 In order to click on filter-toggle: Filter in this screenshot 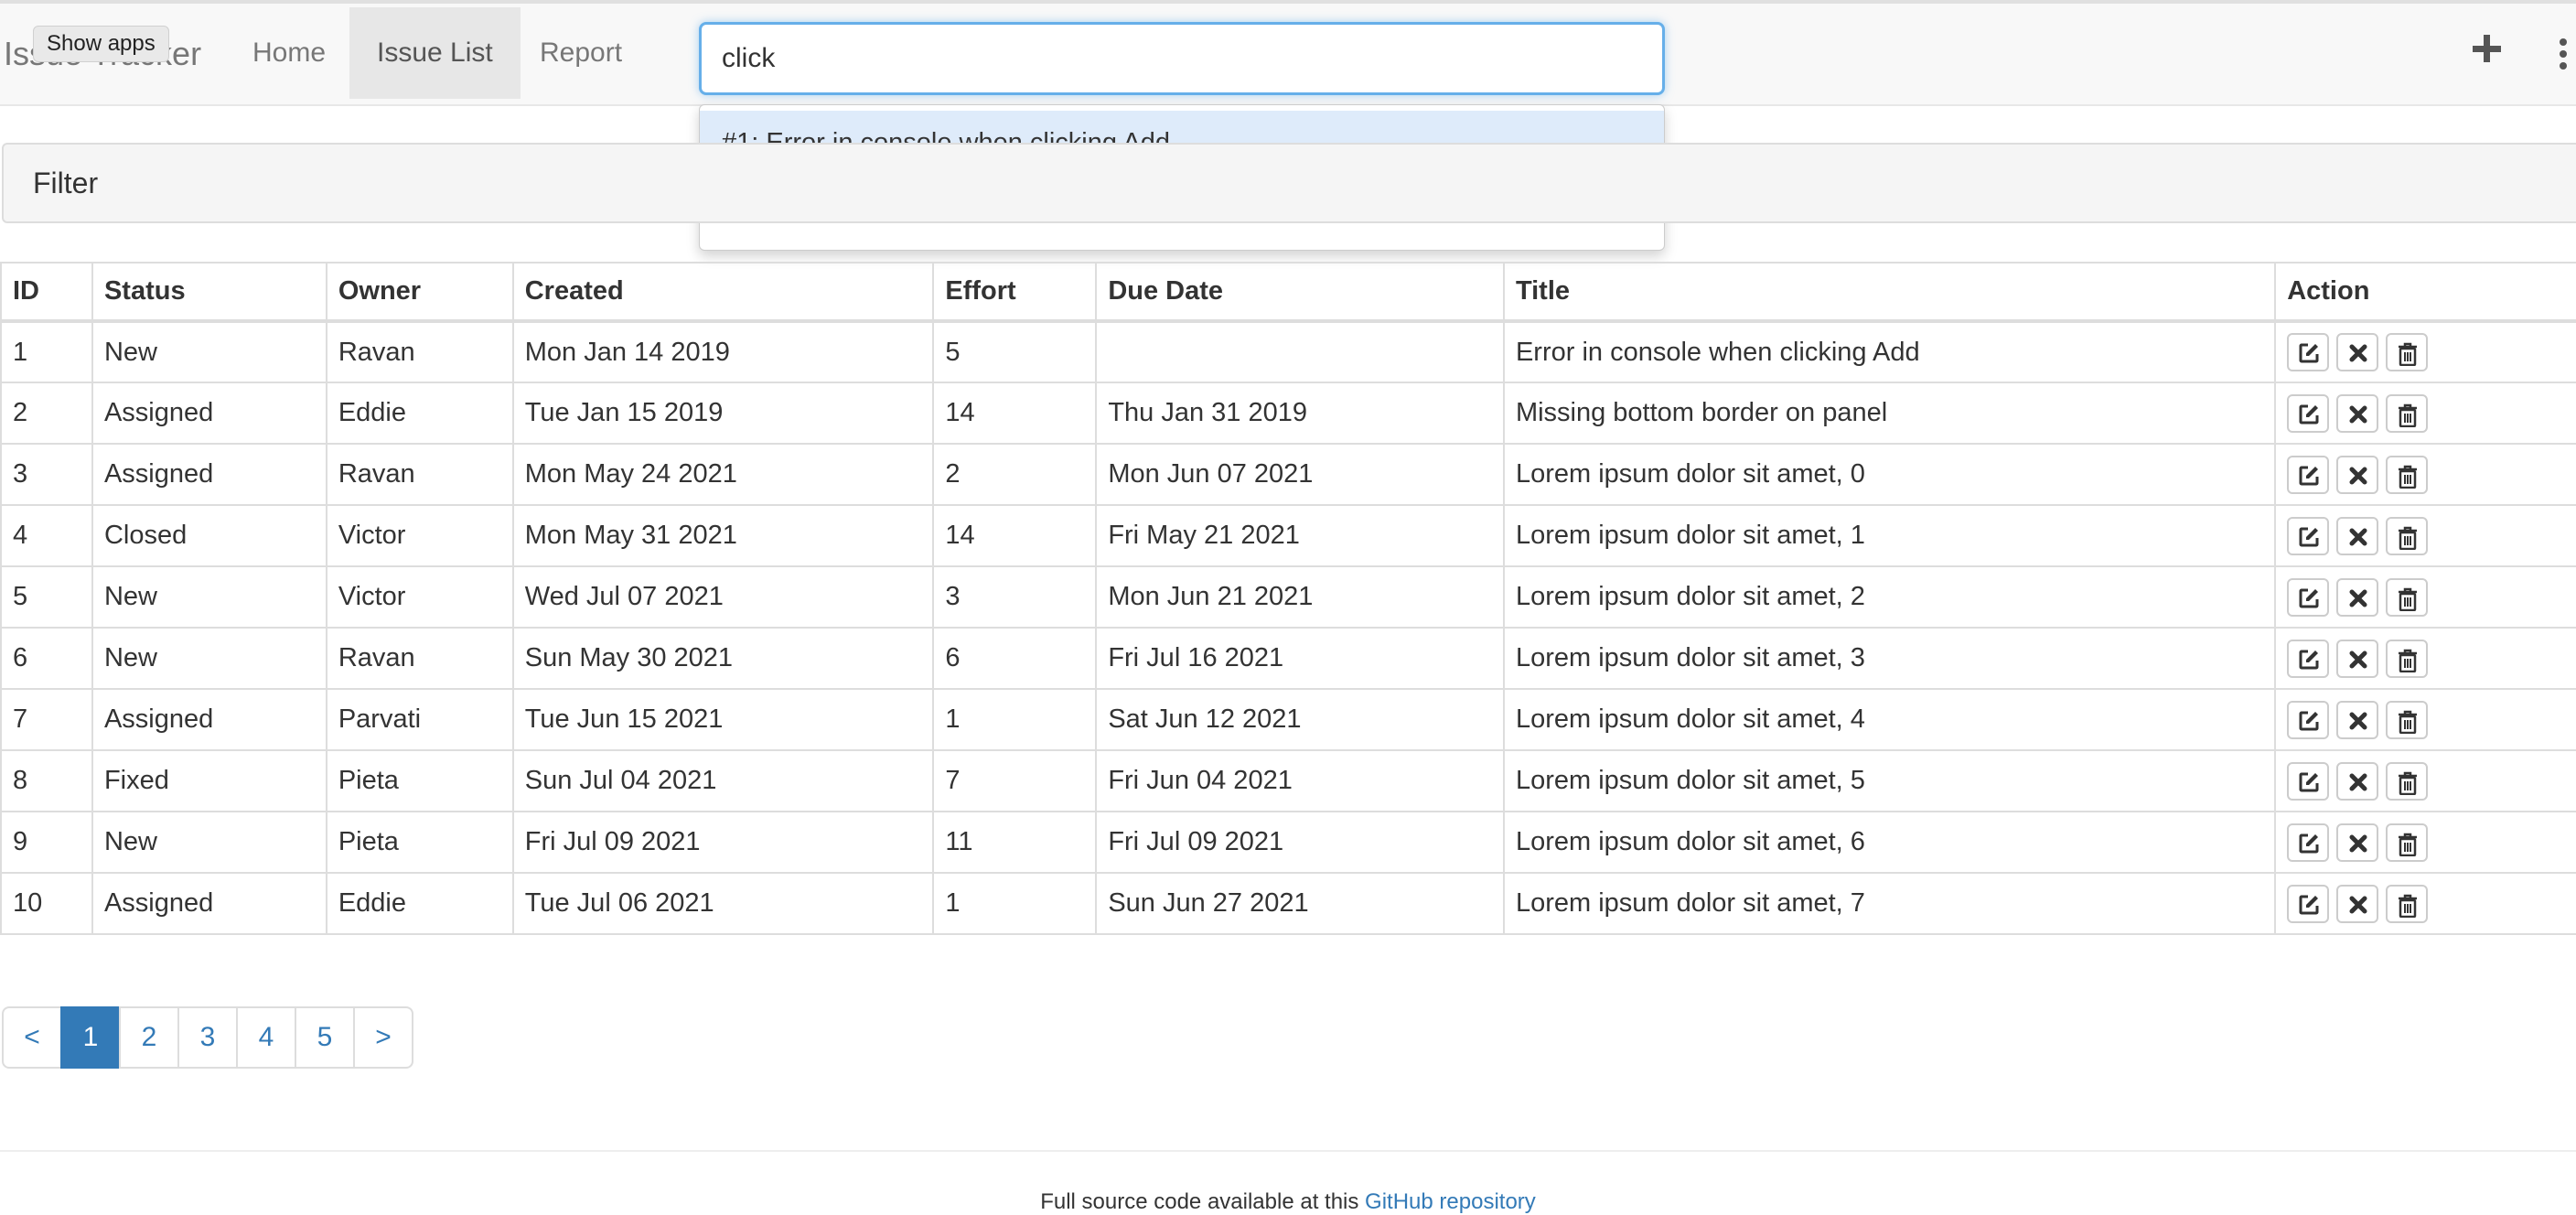, I will do `click(66, 183)`.